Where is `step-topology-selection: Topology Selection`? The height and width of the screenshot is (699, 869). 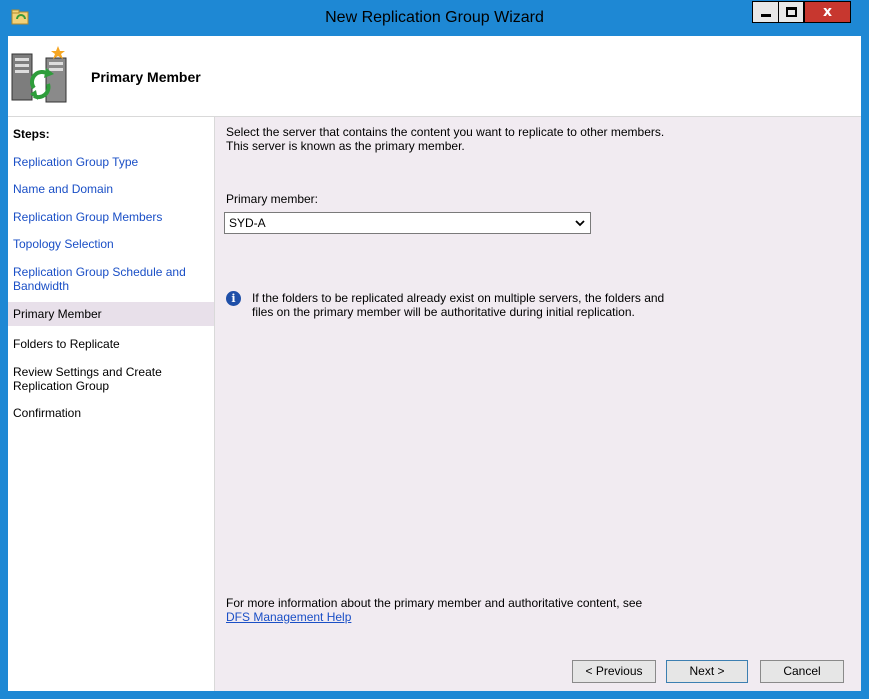 step-topology-selection: Topology Selection is located at coordinates (111, 244).